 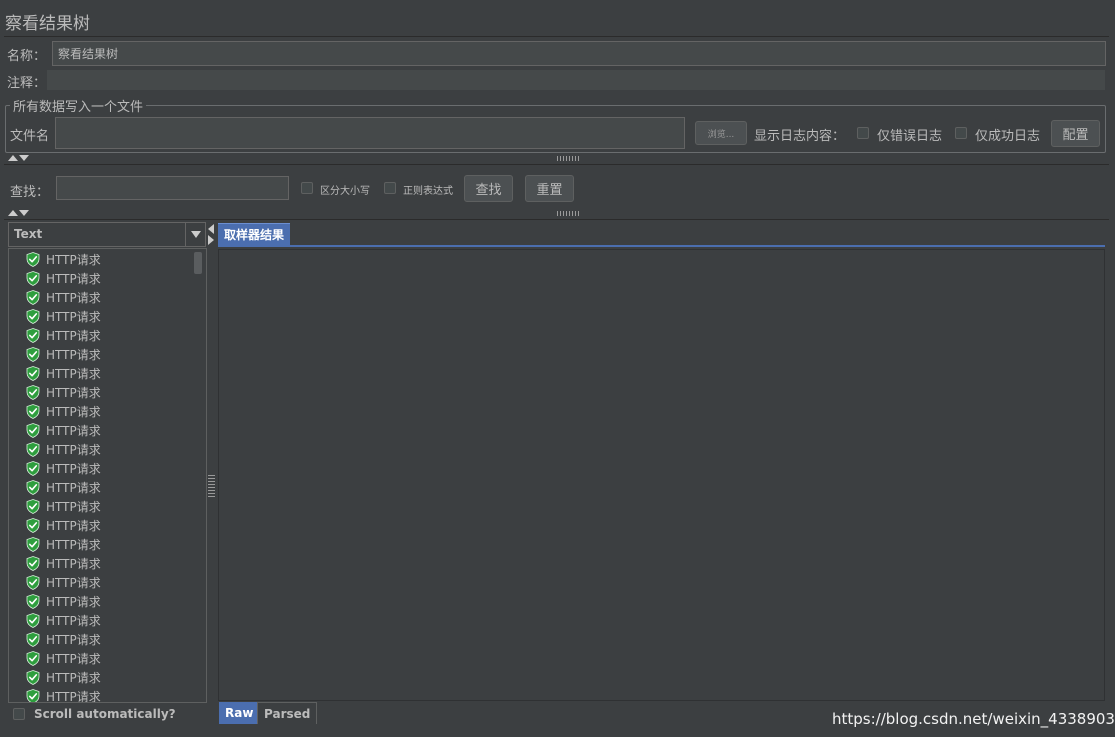 I want to click on filename-label: 文件名, so click(x=30, y=136).